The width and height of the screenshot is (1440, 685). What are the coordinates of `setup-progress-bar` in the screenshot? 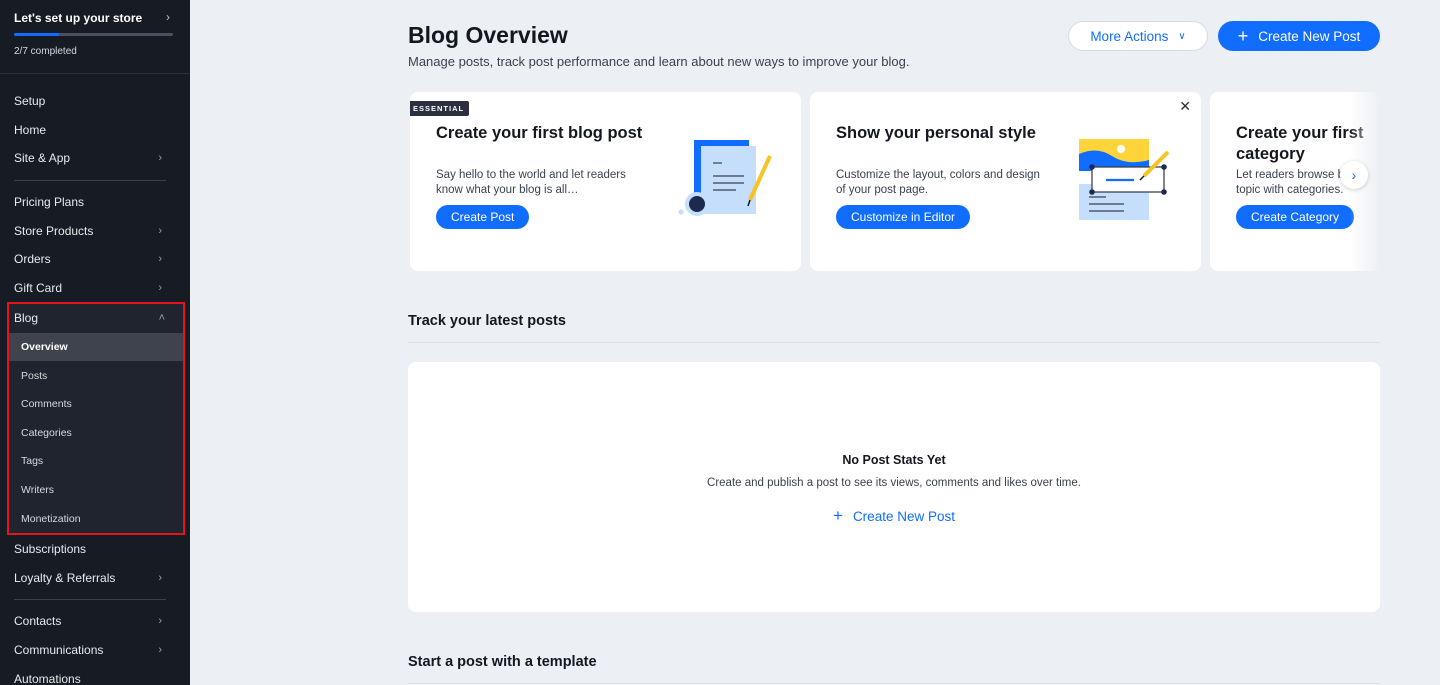 It's located at (93, 34).